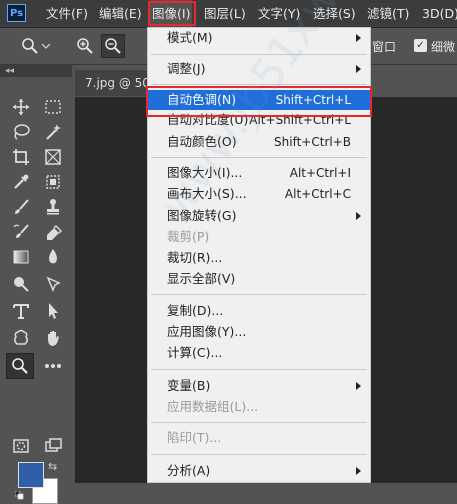 The image size is (457, 504). I want to click on menu-item-auto-contrast: 自动对比度(U) Alt+Shift+Ctrl+L, so click(259, 120).